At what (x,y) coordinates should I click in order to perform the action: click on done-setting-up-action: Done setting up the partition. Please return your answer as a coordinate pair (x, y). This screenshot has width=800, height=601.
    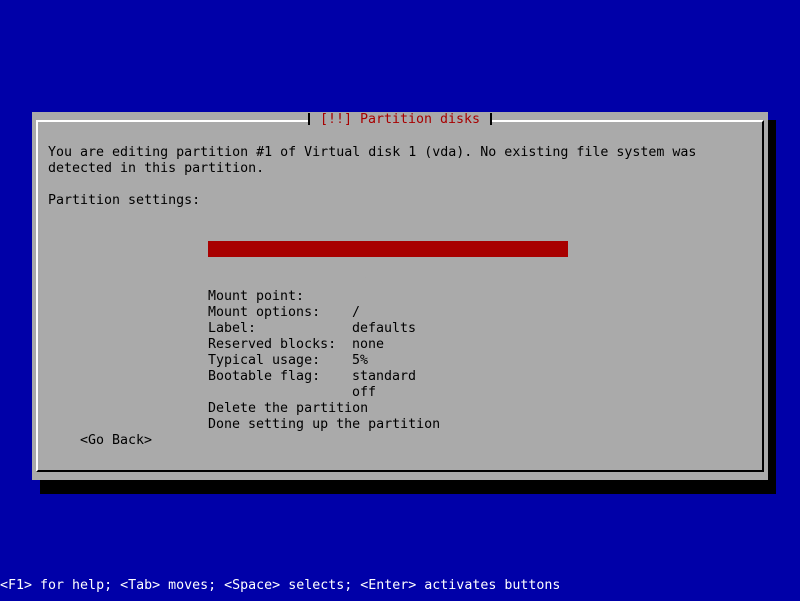
    Looking at the image, I should click on (388, 416).